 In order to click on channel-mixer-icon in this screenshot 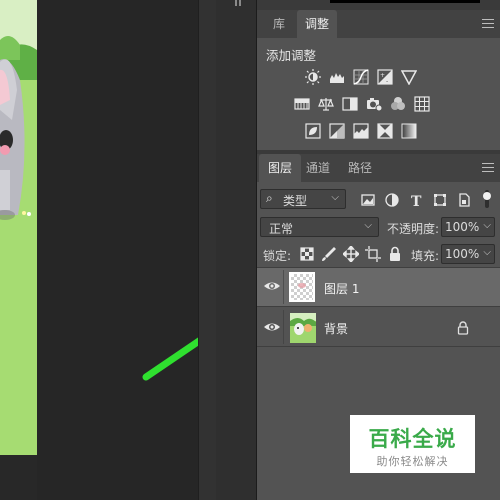, I will do `click(398, 104)`.